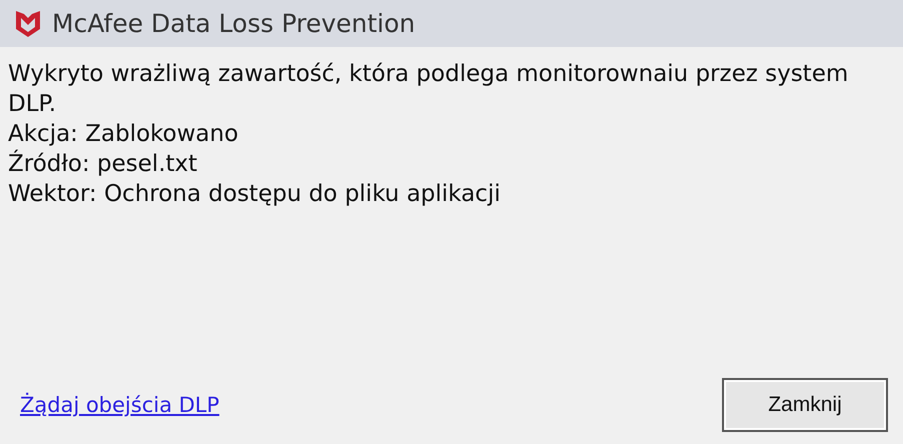 The image size is (903, 444). I want to click on detail-text: Źródło: pesel.txt, so click(103, 164).